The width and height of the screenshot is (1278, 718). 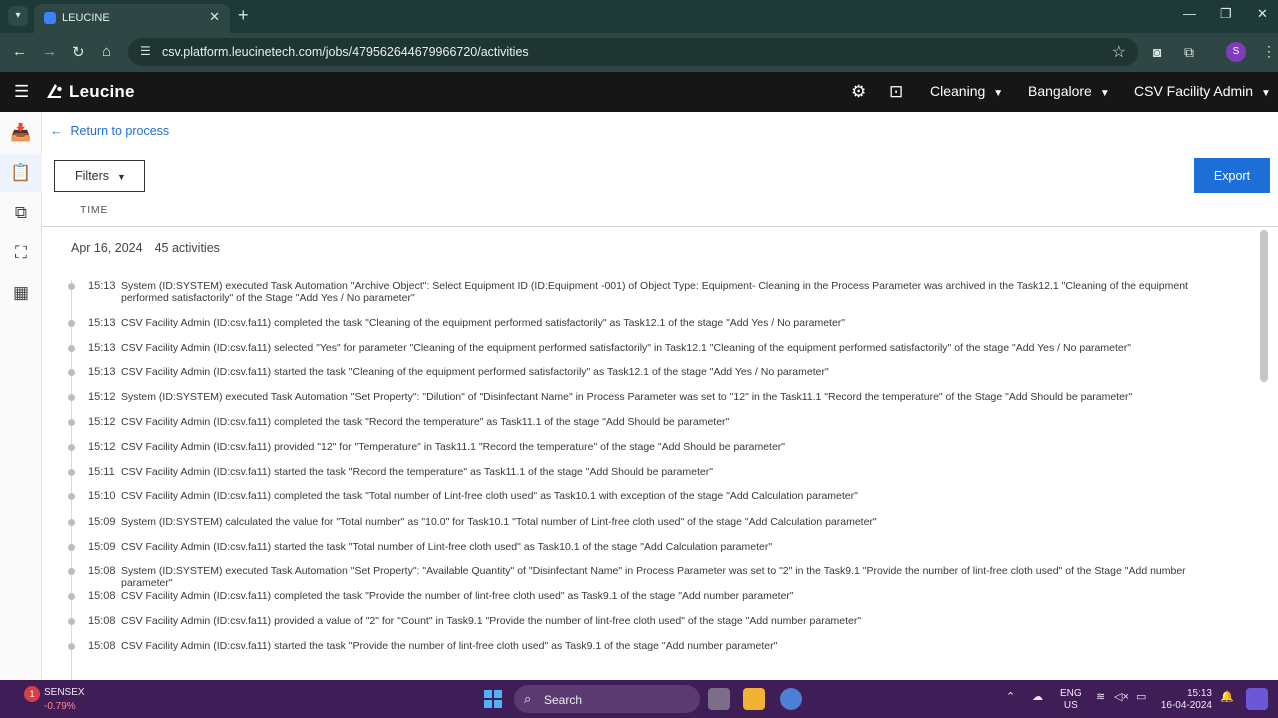 I want to click on activity-time: 15:09, so click(x=102, y=547).